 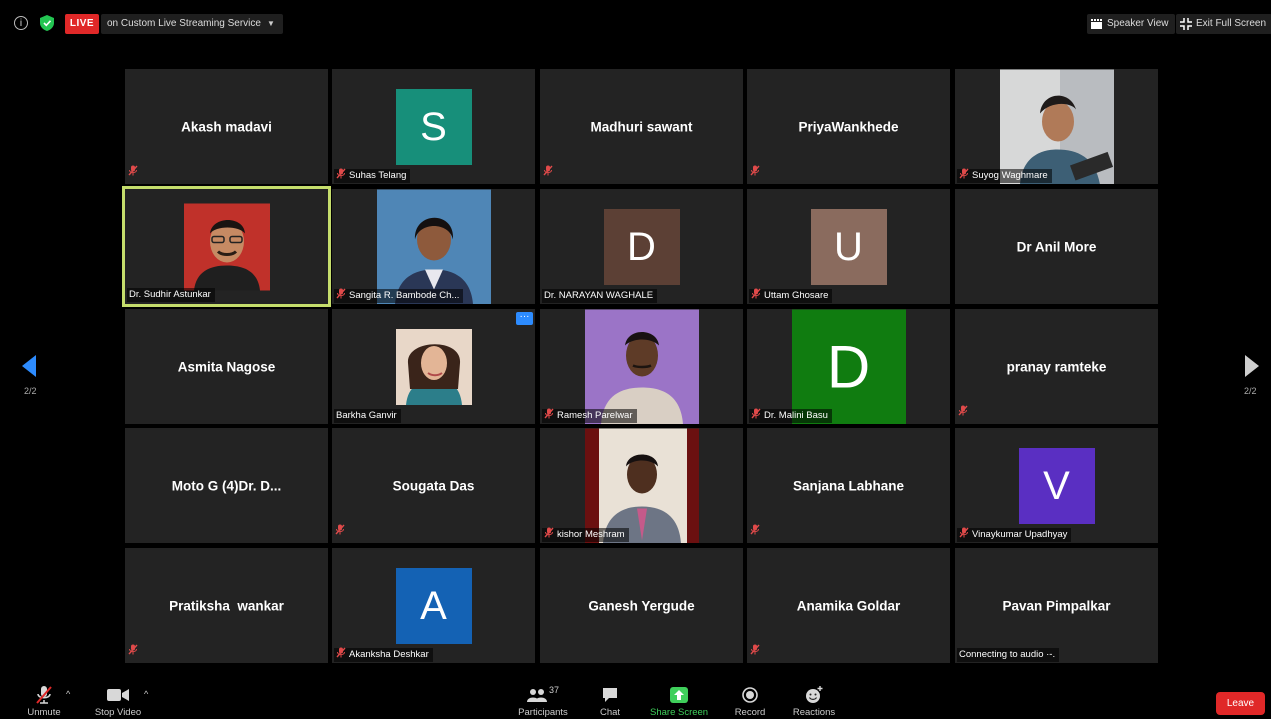 What do you see at coordinates (848, 485) in the screenshot?
I see `participant-tile: Sanjana Labhane` at bounding box center [848, 485].